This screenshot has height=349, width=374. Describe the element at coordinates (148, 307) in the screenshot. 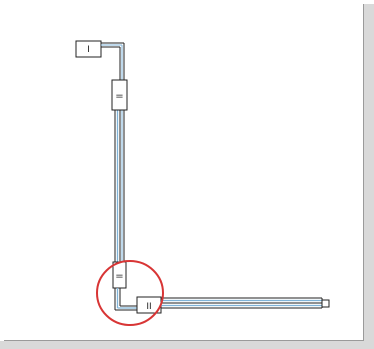

I see `elbow-block-mark: II` at that location.